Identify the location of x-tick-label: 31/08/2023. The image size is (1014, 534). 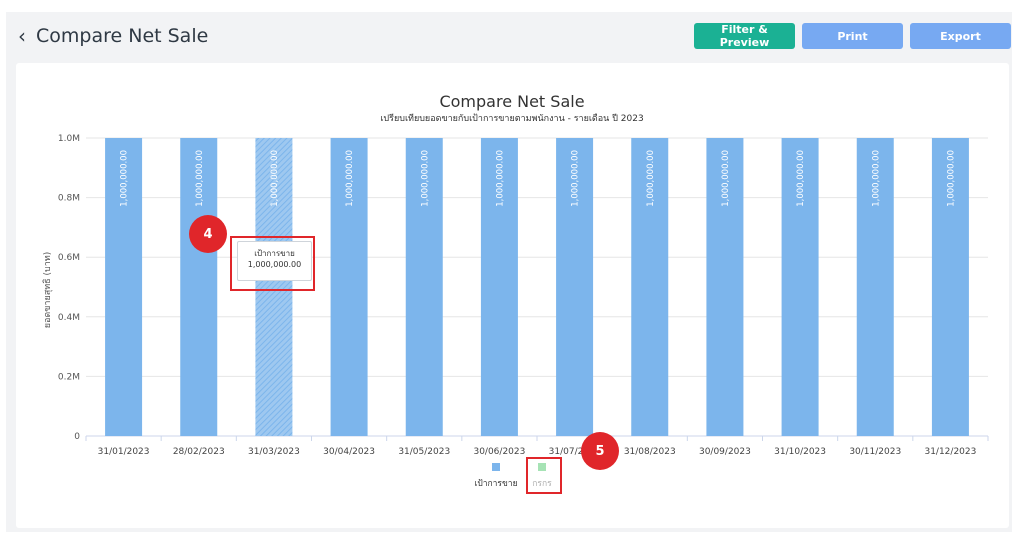
(650, 452).